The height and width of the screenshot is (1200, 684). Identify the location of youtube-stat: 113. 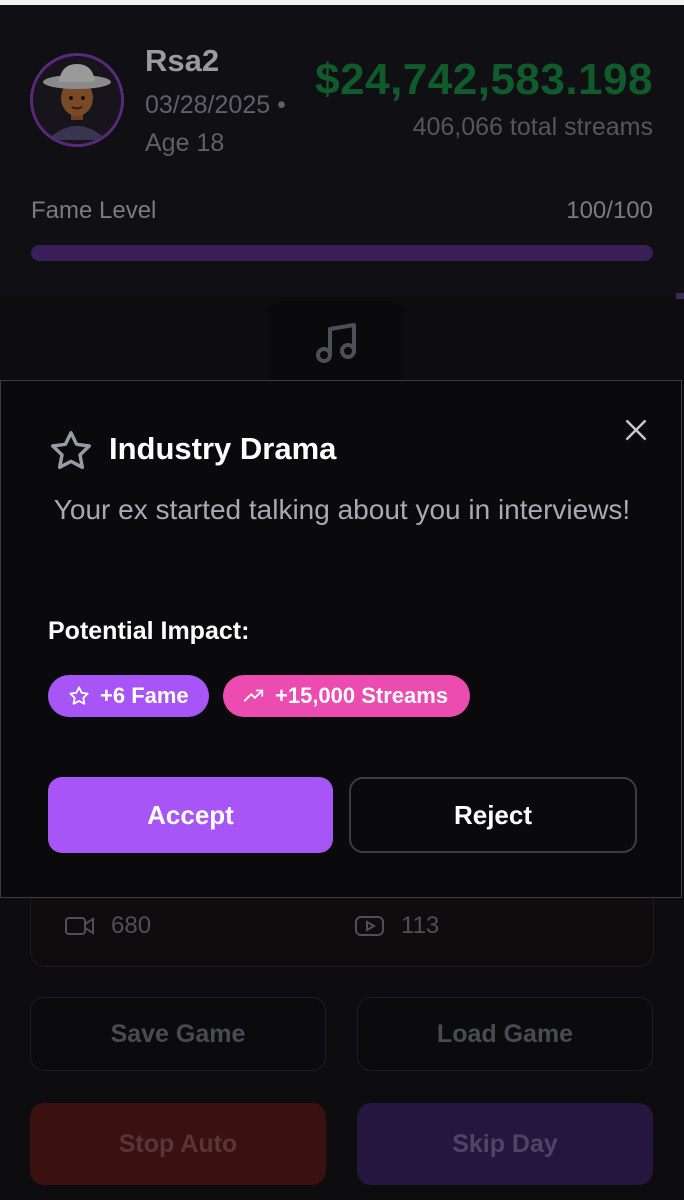
(397, 926).